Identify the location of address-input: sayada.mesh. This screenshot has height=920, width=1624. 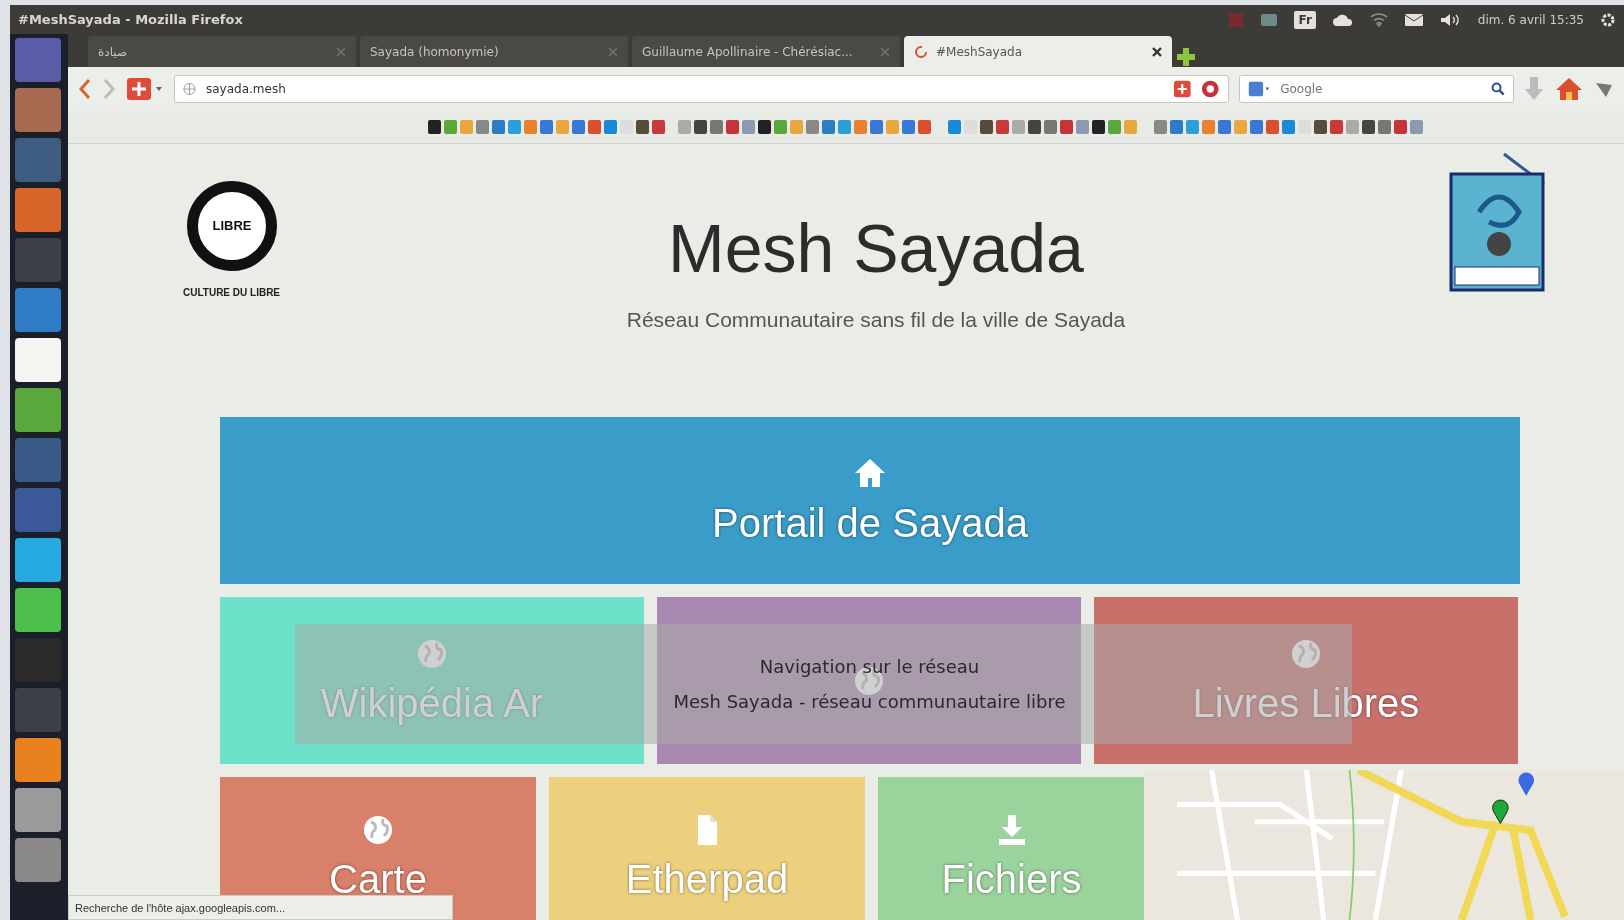
(684, 89).